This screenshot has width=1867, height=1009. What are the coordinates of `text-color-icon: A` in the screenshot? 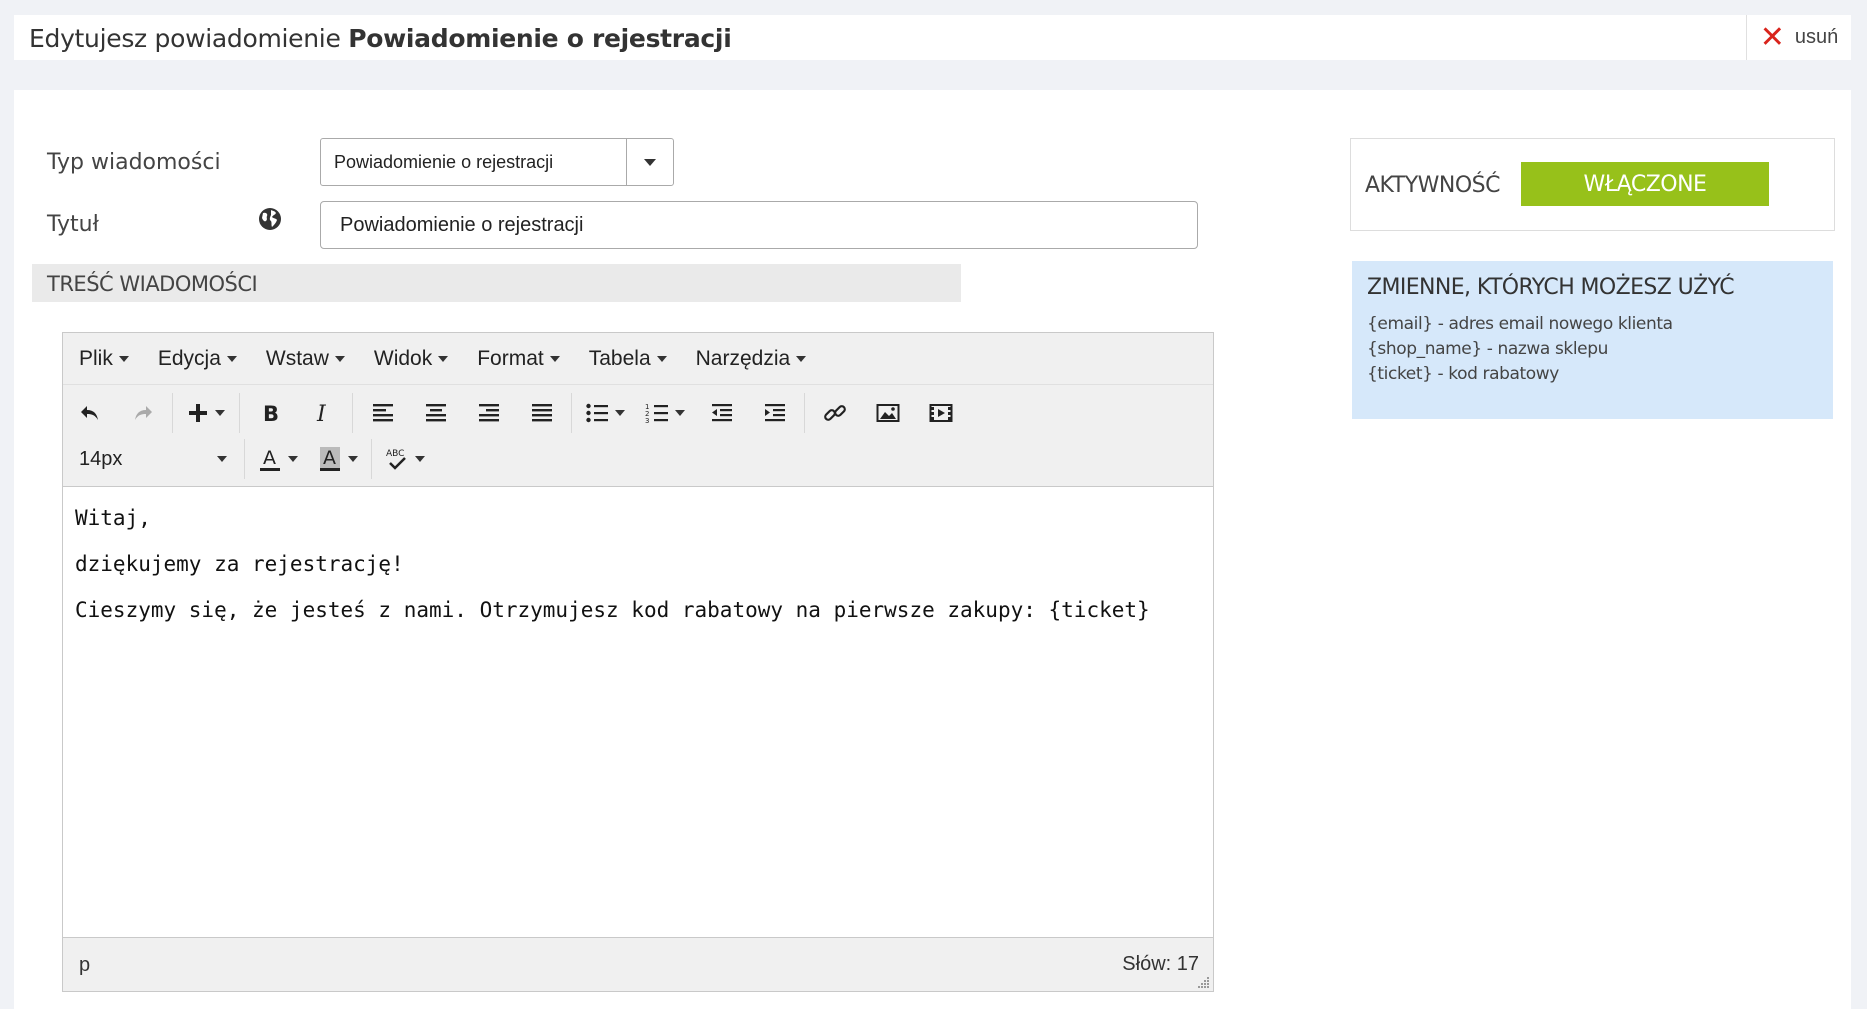 It's located at (270, 459).